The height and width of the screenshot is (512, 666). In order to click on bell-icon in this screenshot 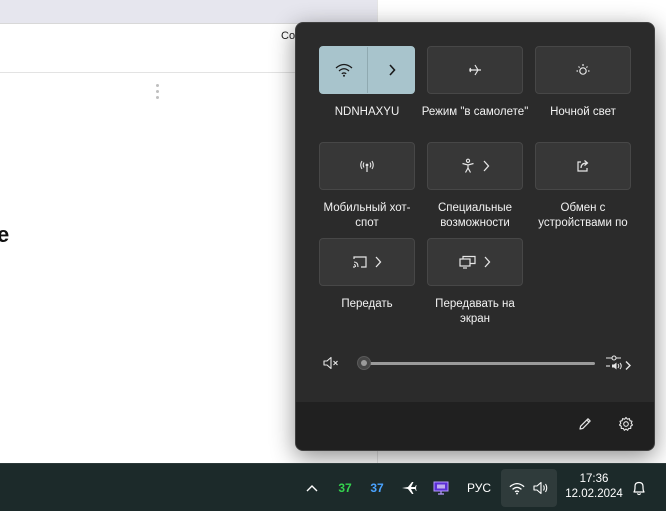, I will do `click(639, 488)`.